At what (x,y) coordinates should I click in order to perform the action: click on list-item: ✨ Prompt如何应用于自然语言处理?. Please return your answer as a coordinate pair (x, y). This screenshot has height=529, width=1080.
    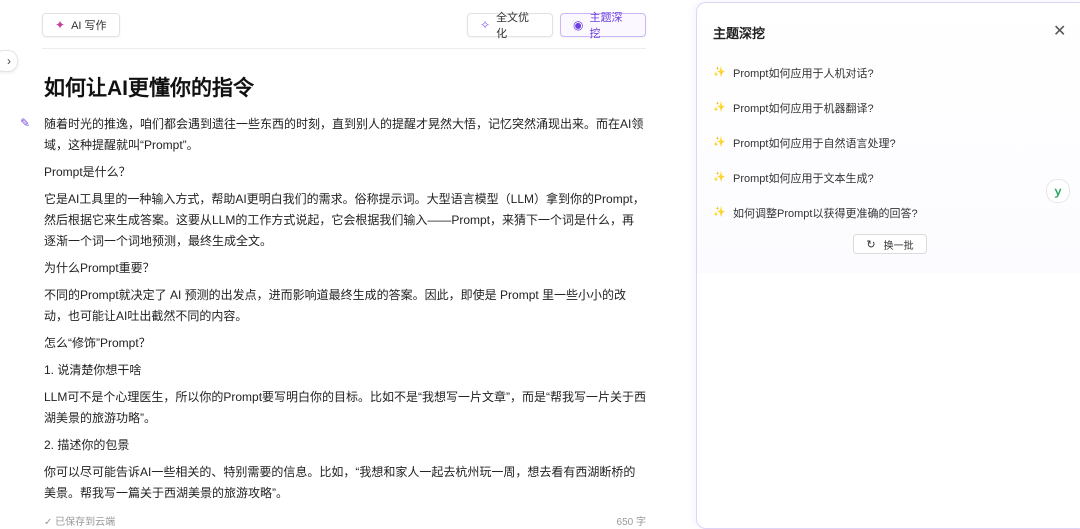
    Looking at the image, I should click on (883, 142).